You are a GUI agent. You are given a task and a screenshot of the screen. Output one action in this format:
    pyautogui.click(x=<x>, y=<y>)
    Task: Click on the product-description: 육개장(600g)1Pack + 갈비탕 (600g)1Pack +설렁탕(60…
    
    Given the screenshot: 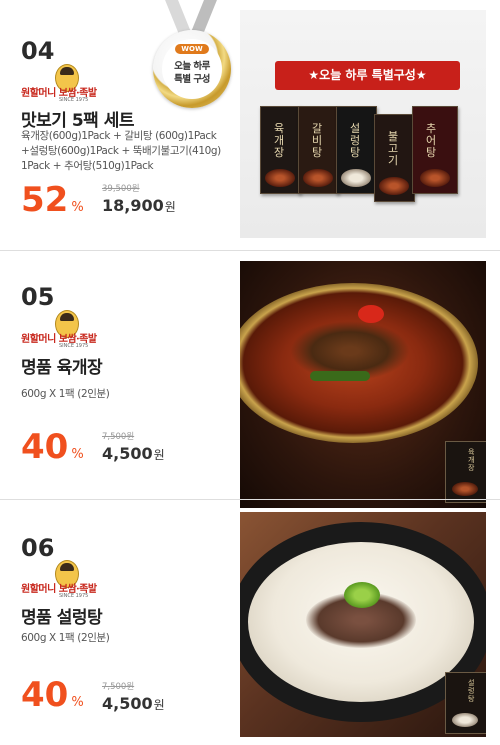 What is the action you would take?
    pyautogui.click(x=136, y=151)
    